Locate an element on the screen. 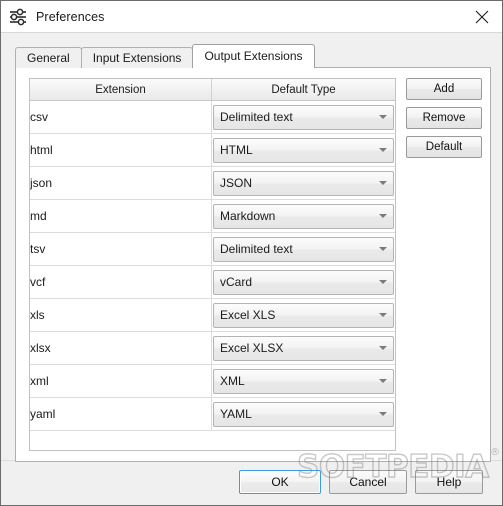  remove-button: Remove is located at coordinates (444, 118).